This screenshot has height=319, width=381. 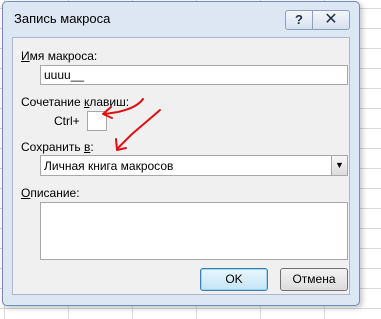 What do you see at coordinates (194, 75) in the screenshot?
I see `macro-name-input: uuuu__` at bounding box center [194, 75].